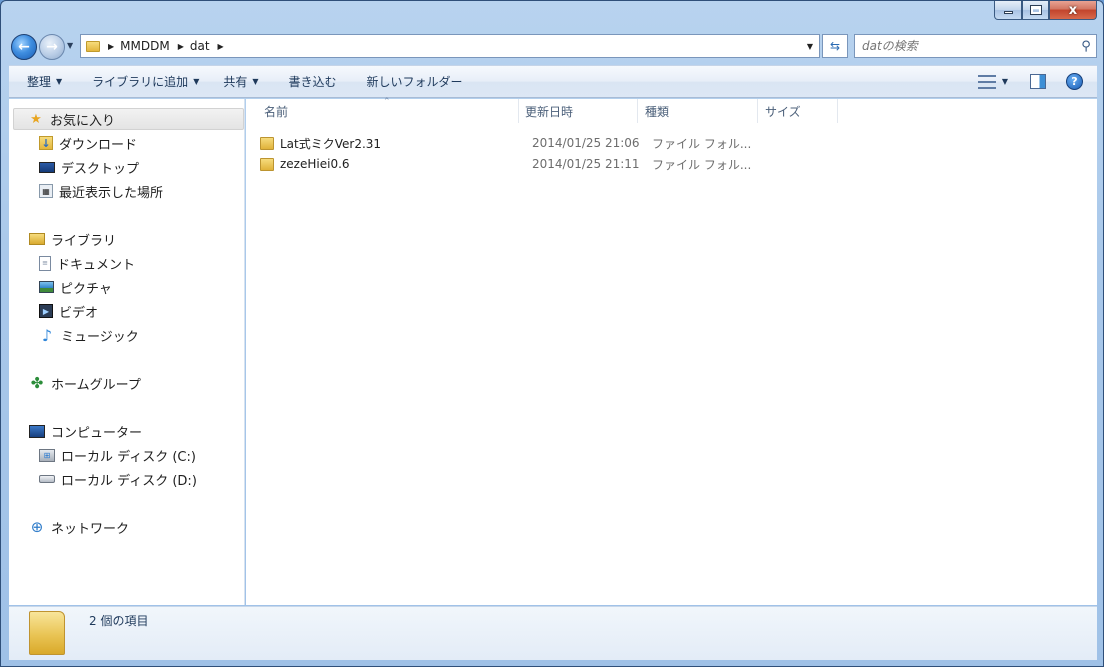  Describe the element at coordinates (986, 81) in the screenshot. I see `view-options-icon` at that location.